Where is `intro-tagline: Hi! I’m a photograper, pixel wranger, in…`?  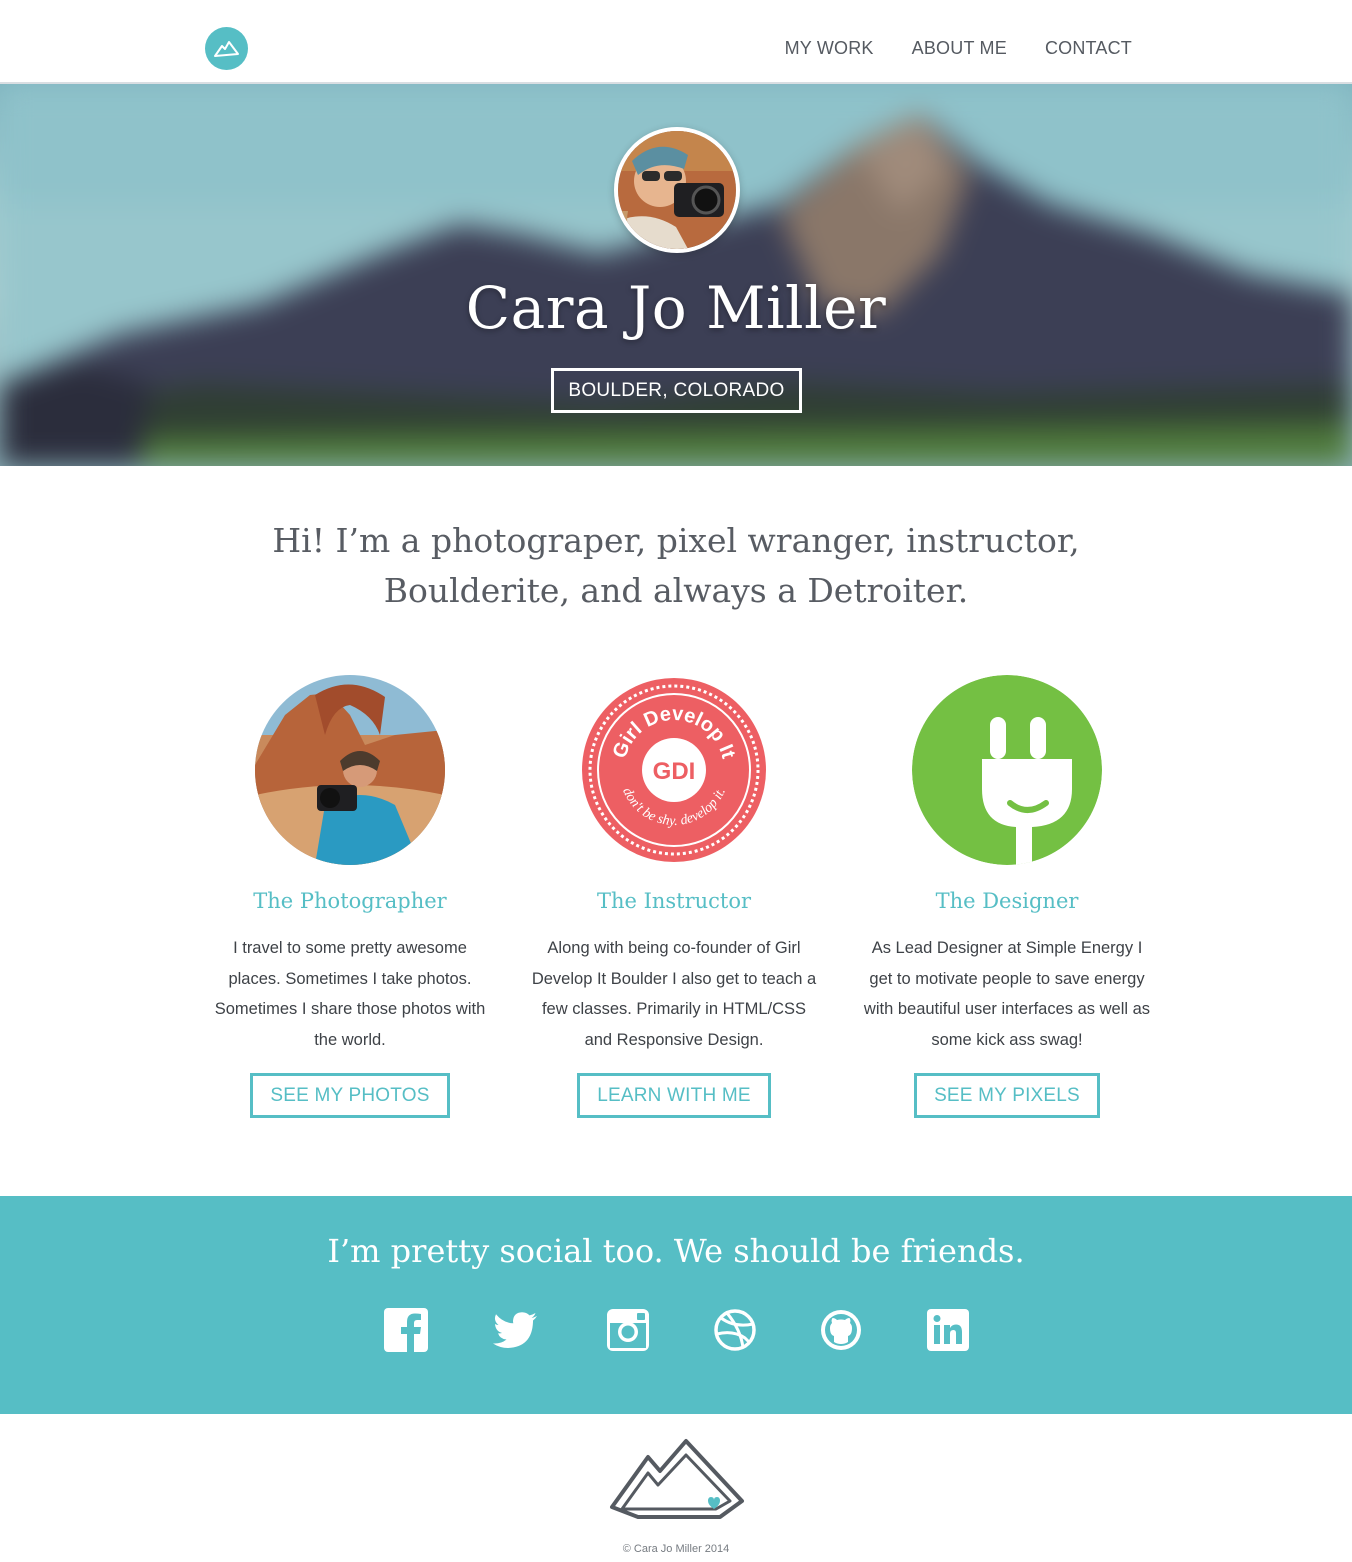
intro-tagline: Hi! I’m a photograper, pixel wranger, in… is located at coordinates (676, 566).